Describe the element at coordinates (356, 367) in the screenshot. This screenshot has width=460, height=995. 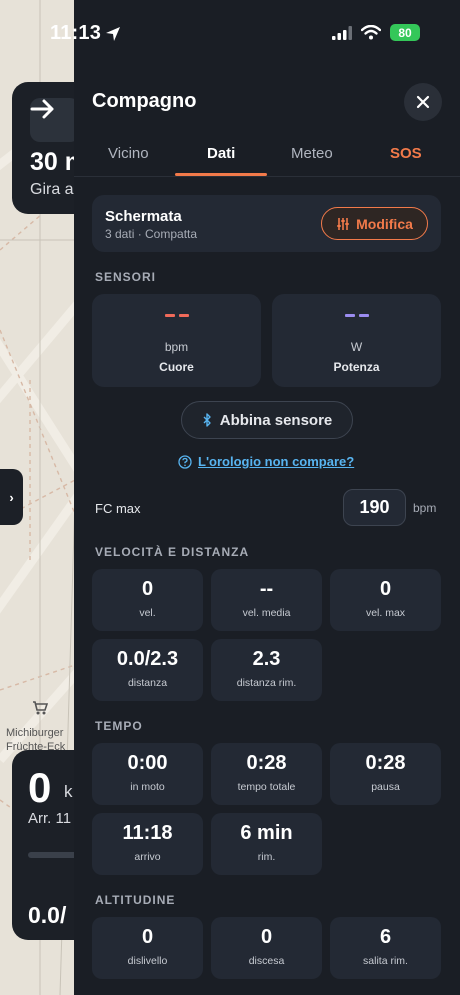
I see `sensor-power-name: Potenza` at that location.